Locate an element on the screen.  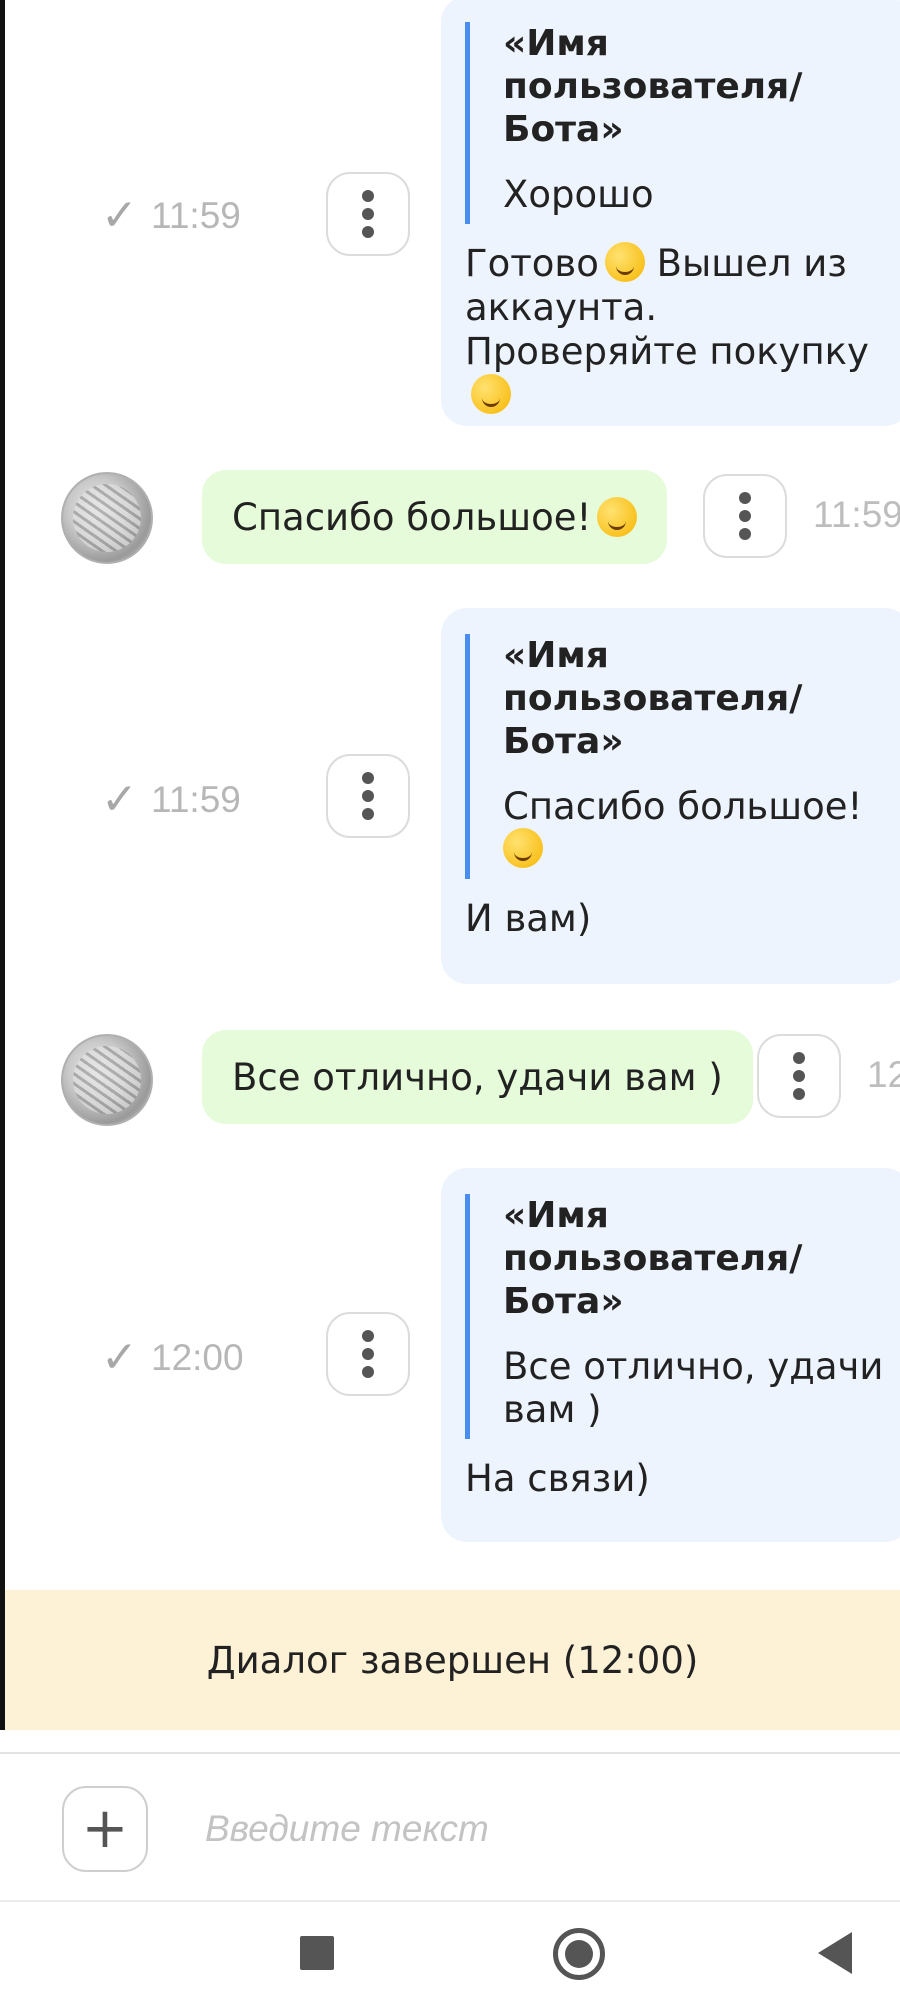
back-icon is located at coordinates (835, 1953).